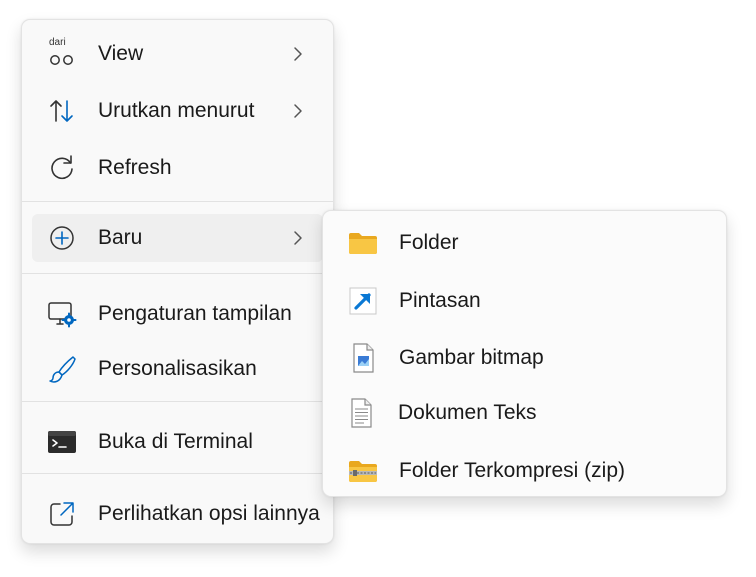  Describe the element at coordinates (62, 53) in the screenshot. I see `view-icon: dari` at that location.